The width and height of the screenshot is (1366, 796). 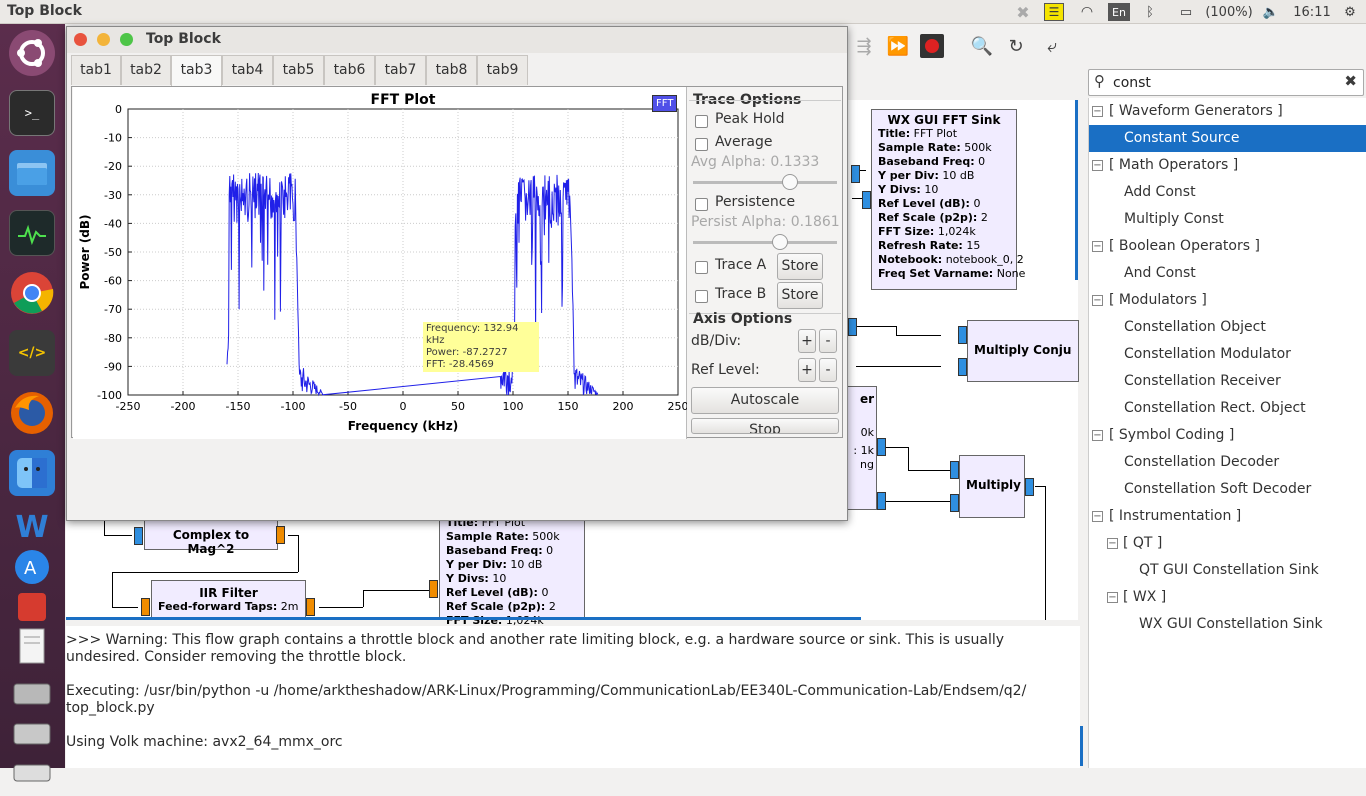 What do you see at coordinates (807, 341) in the screenshot?
I see `db-div-plus-button: +` at bounding box center [807, 341].